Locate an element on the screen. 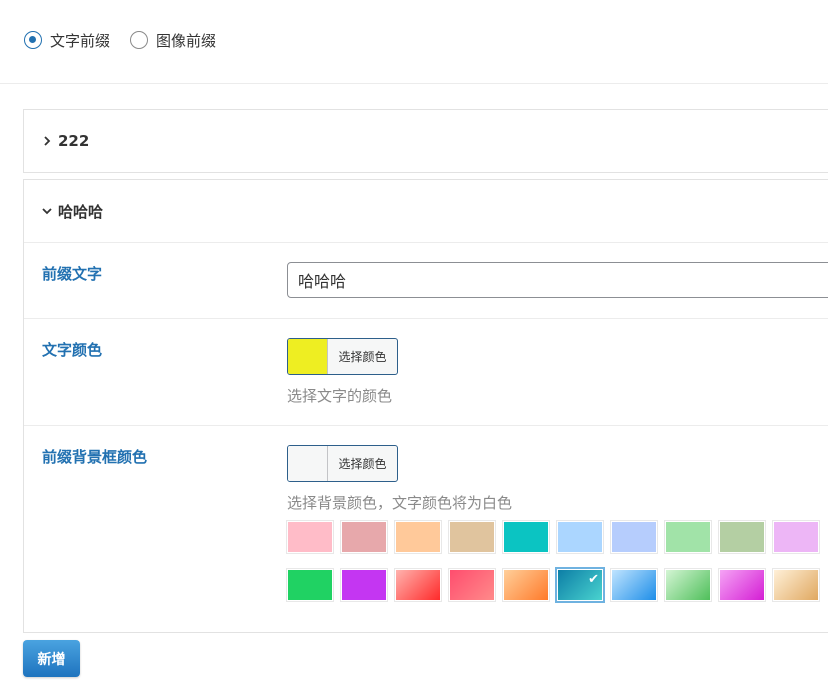  accordion-title: 222 is located at coordinates (74, 141).